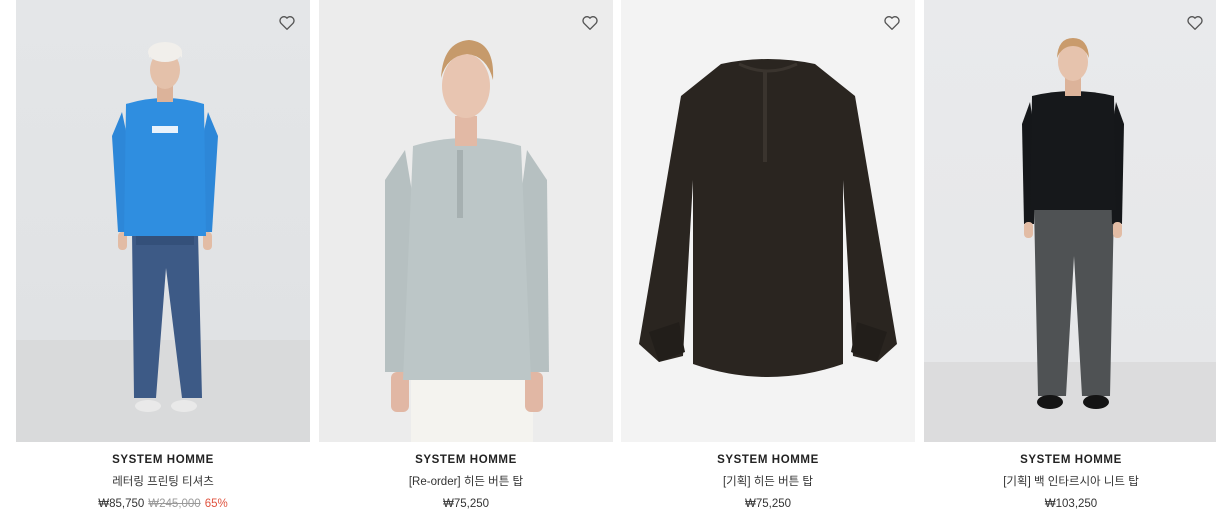 This screenshot has width=1216, height=518. Describe the element at coordinates (174, 504) in the screenshot. I see `original-price: ₩245,000` at that location.